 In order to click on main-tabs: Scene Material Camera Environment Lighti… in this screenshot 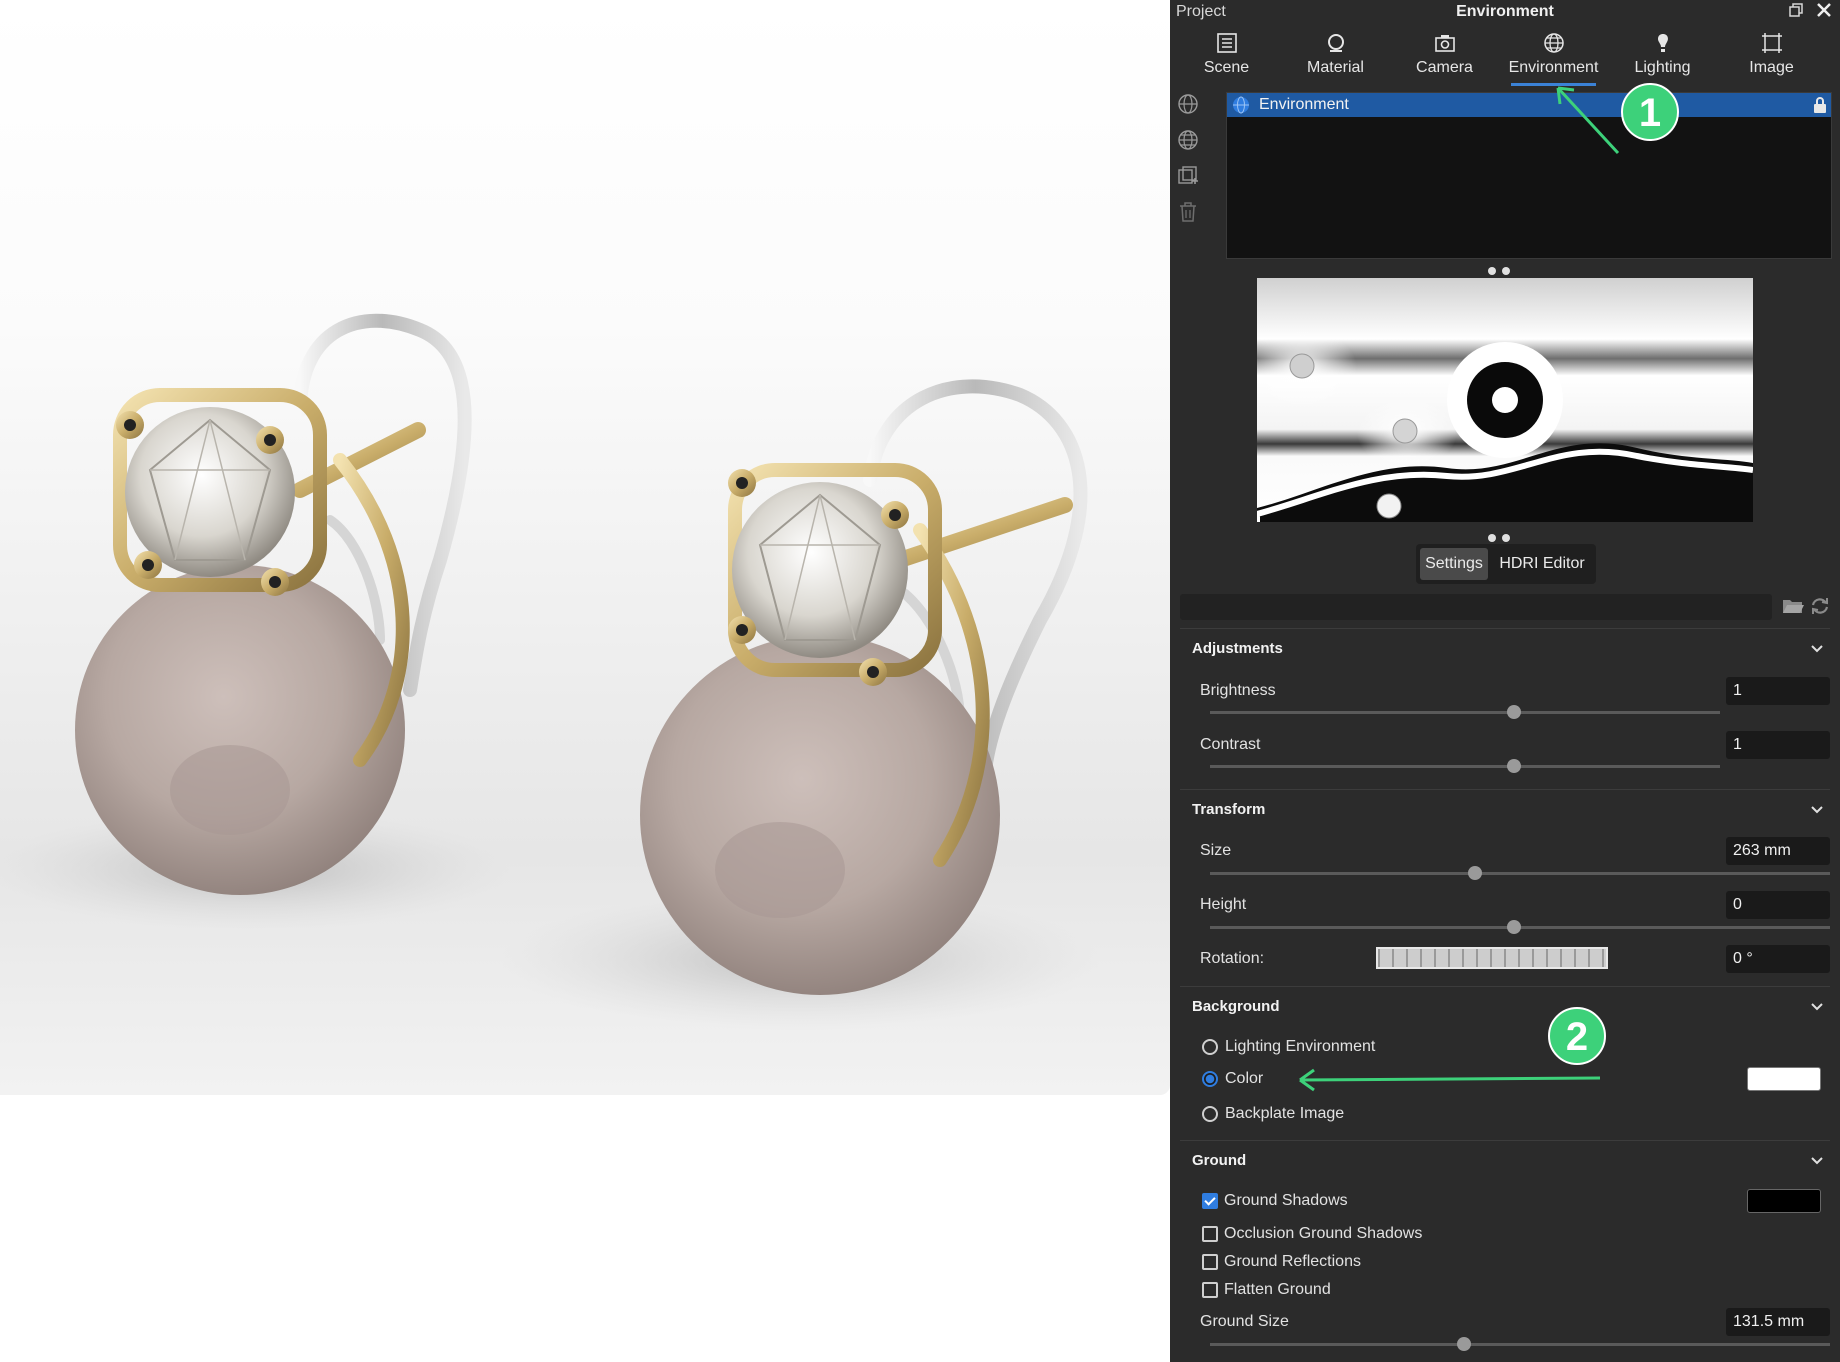, I will do `click(1505, 57)`.